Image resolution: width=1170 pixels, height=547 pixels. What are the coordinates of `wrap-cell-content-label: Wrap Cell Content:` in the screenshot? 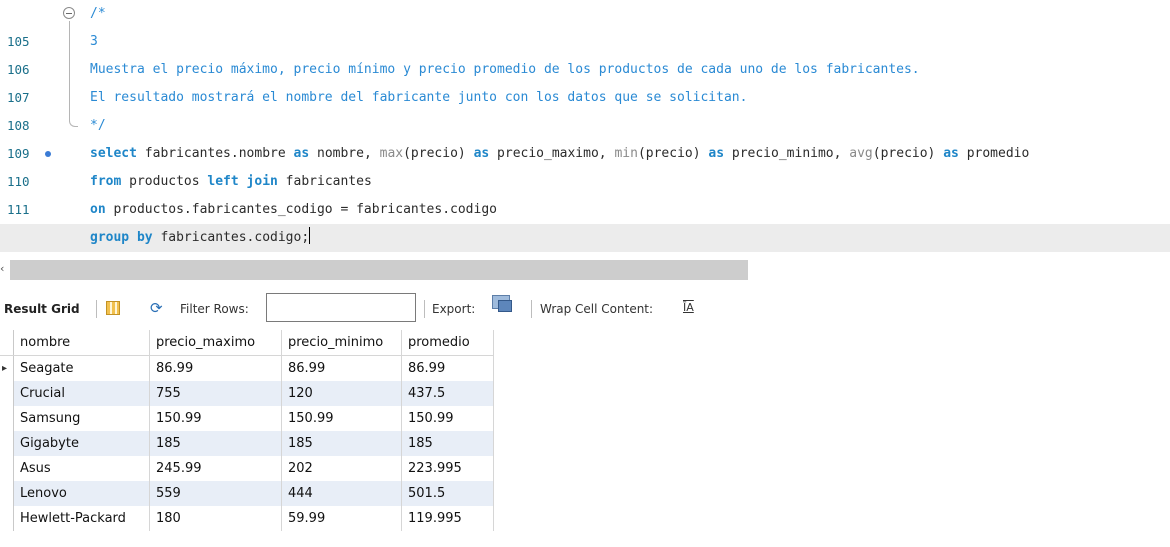 It's located at (597, 309).